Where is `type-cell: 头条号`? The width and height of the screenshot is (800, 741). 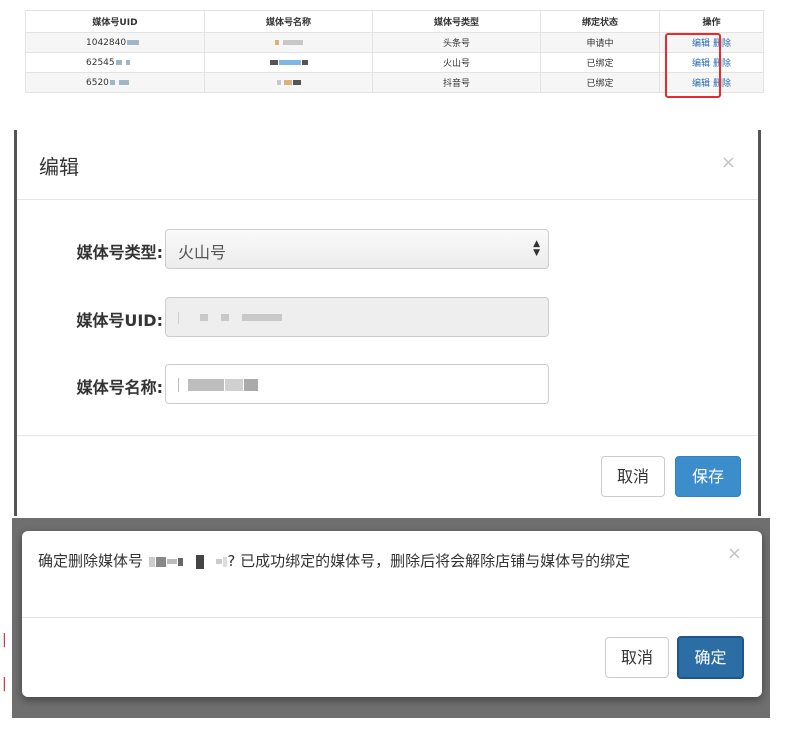
type-cell: 头条号 is located at coordinates (456, 42).